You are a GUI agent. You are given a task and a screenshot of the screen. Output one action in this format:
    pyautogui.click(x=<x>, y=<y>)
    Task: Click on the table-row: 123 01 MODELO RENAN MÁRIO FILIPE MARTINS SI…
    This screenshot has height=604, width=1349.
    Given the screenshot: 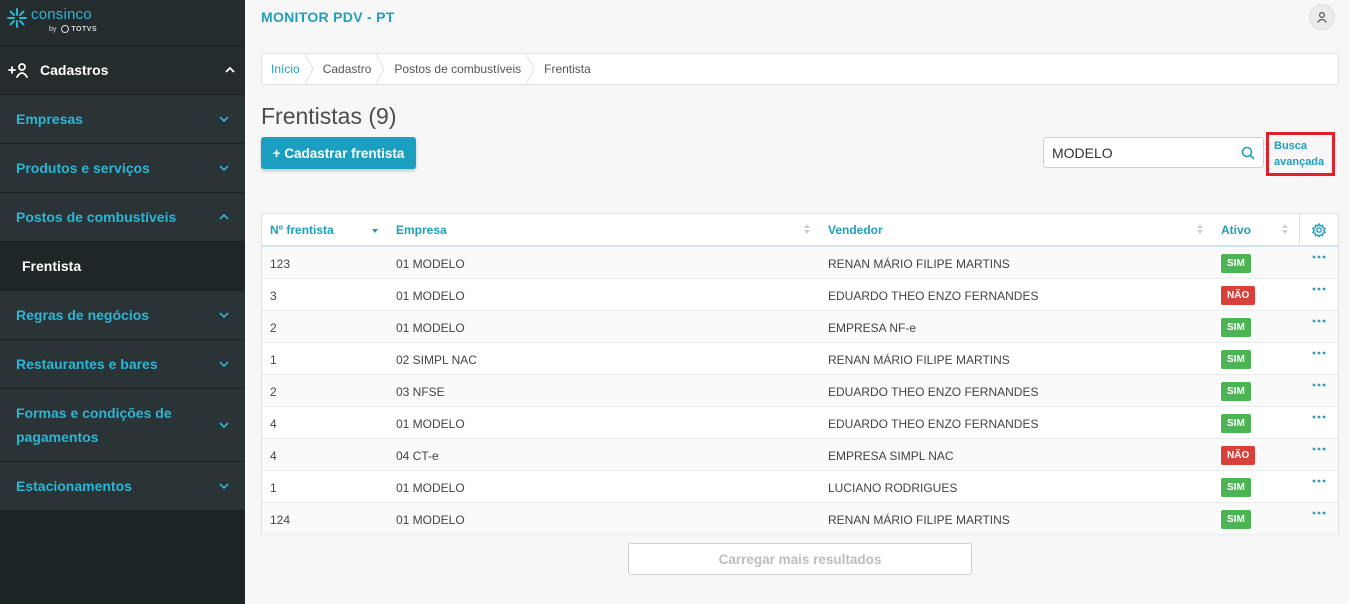 What is the action you would take?
    pyautogui.click(x=800, y=263)
    